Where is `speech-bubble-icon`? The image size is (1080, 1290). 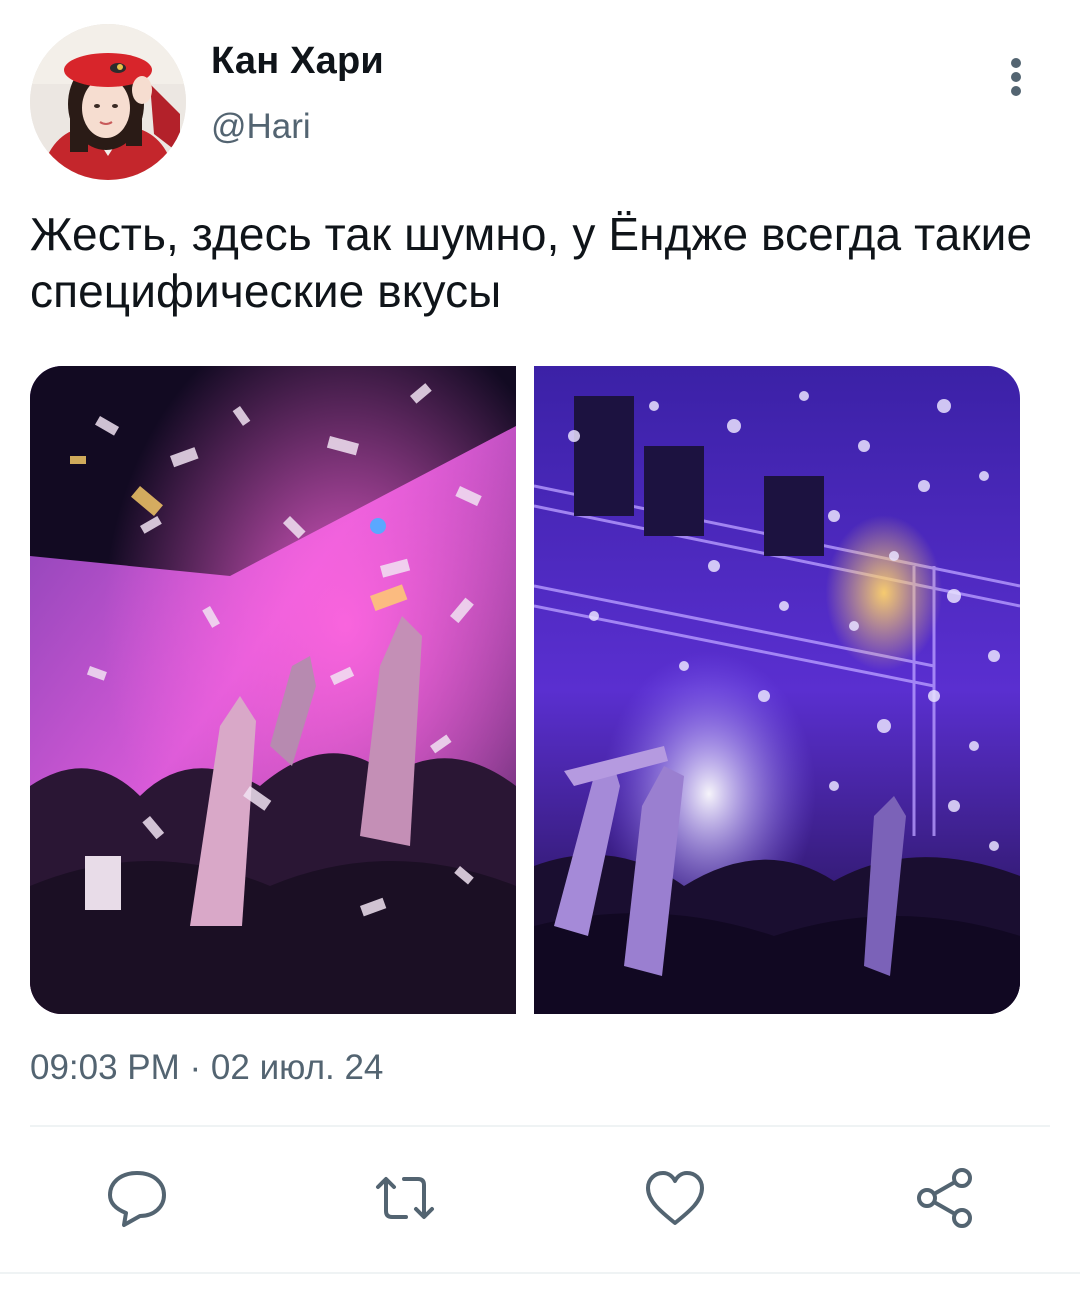 speech-bubble-icon is located at coordinates (137, 1199).